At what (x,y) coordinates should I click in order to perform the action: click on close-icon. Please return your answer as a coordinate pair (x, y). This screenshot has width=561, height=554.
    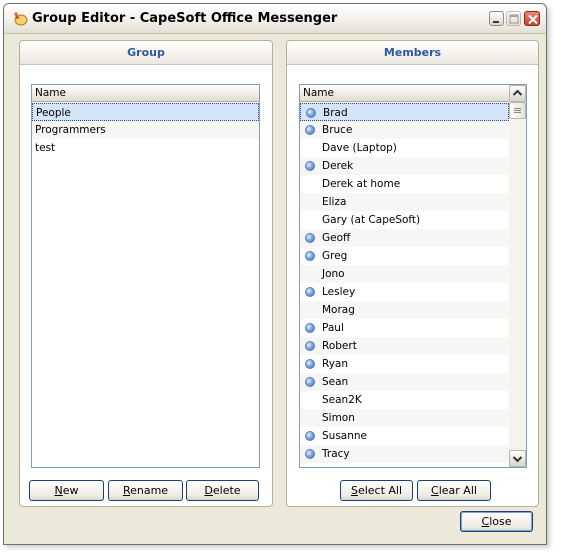
    Looking at the image, I should click on (533, 19).